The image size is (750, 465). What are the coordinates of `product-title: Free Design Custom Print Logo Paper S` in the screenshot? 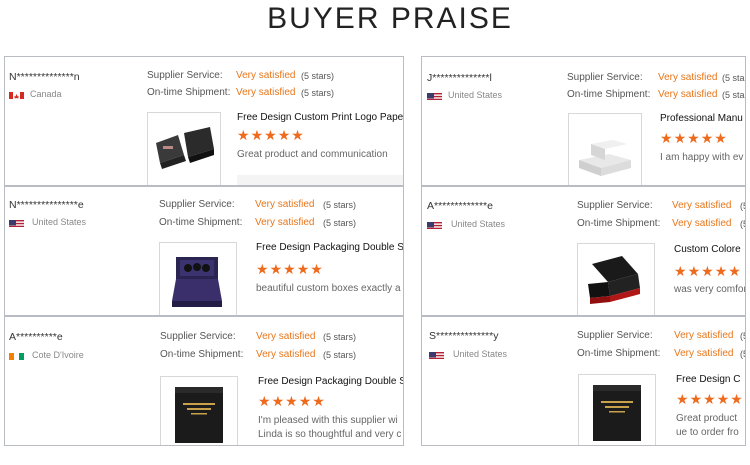 It's located at (320, 117).